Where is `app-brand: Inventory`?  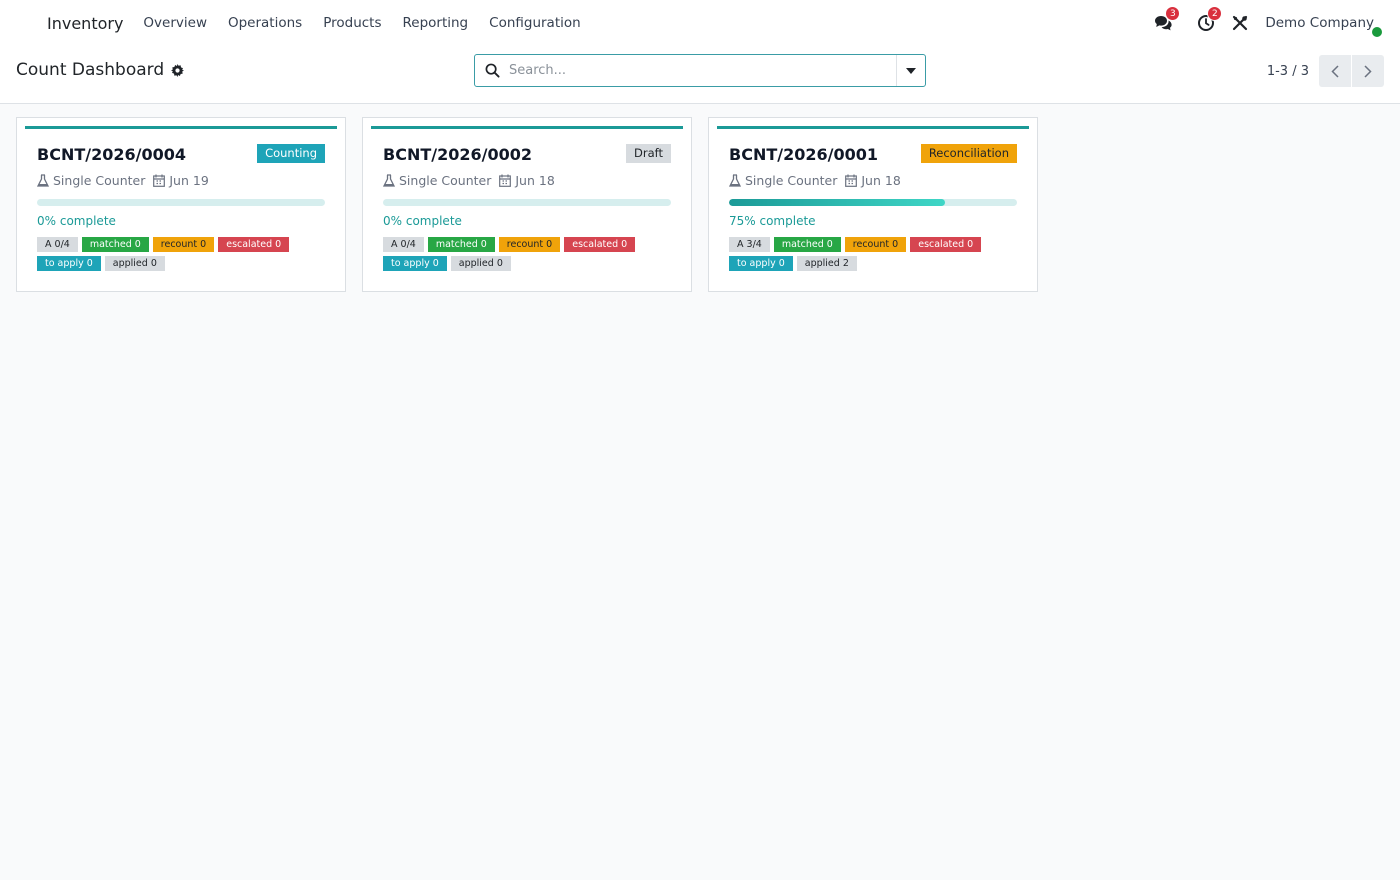 app-brand: Inventory is located at coordinates (85, 23).